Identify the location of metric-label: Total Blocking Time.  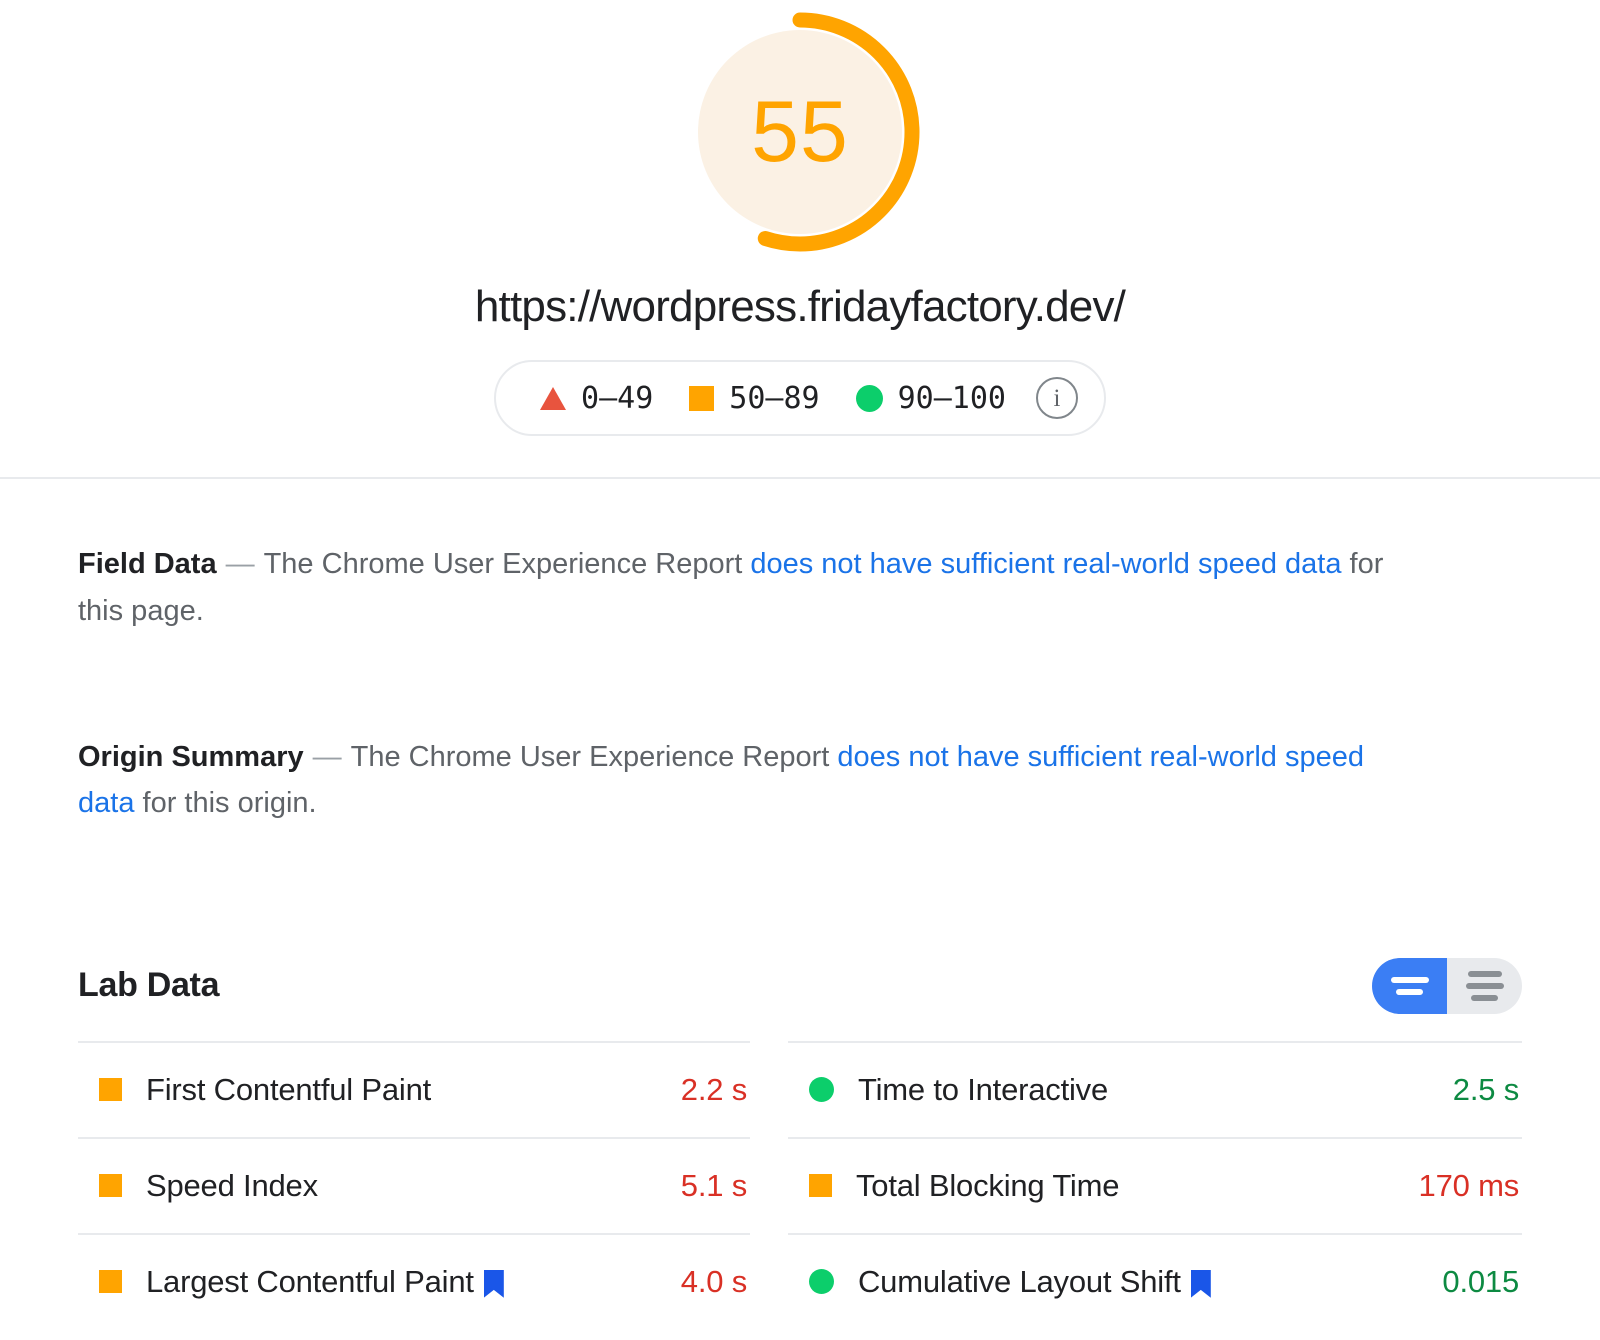
(987, 1186).